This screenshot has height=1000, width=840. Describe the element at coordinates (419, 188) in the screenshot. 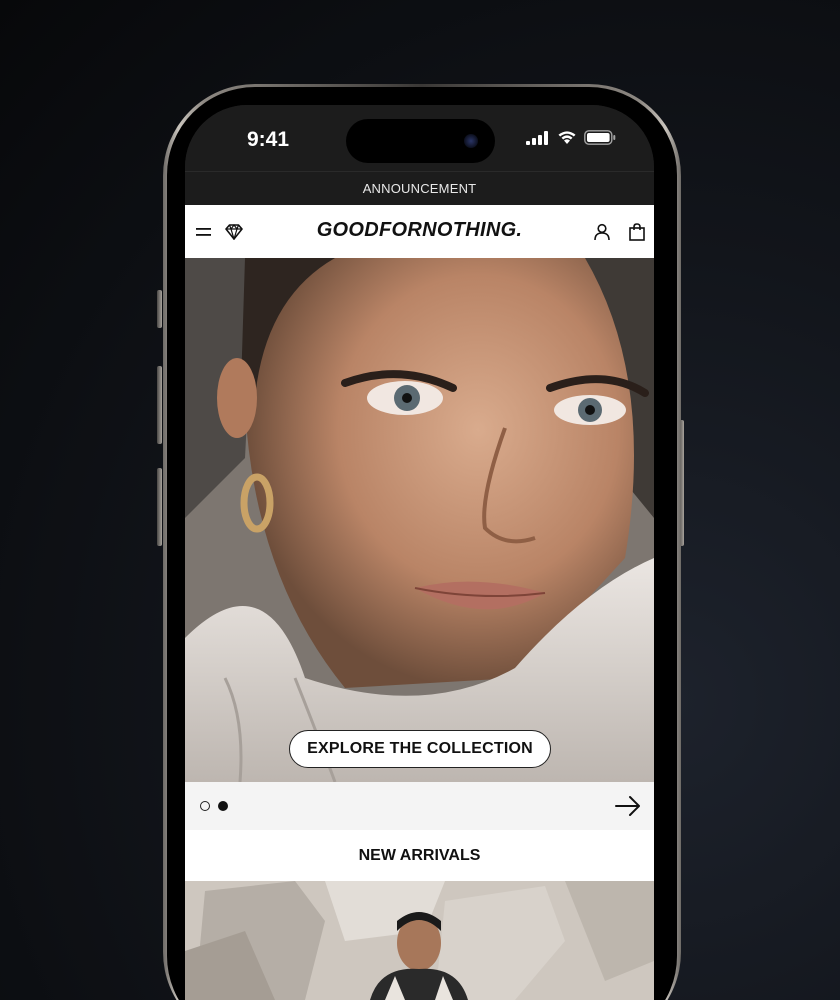

I see `announcement-bar: ANNOUNCEMENT` at that location.